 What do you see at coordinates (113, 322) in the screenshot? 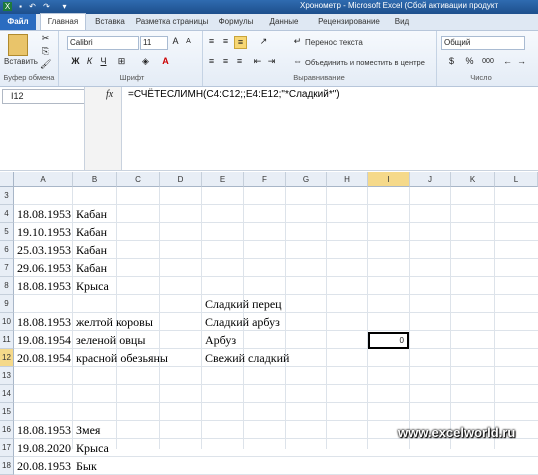
I see `cell-b10: желтой коровы` at bounding box center [113, 322].